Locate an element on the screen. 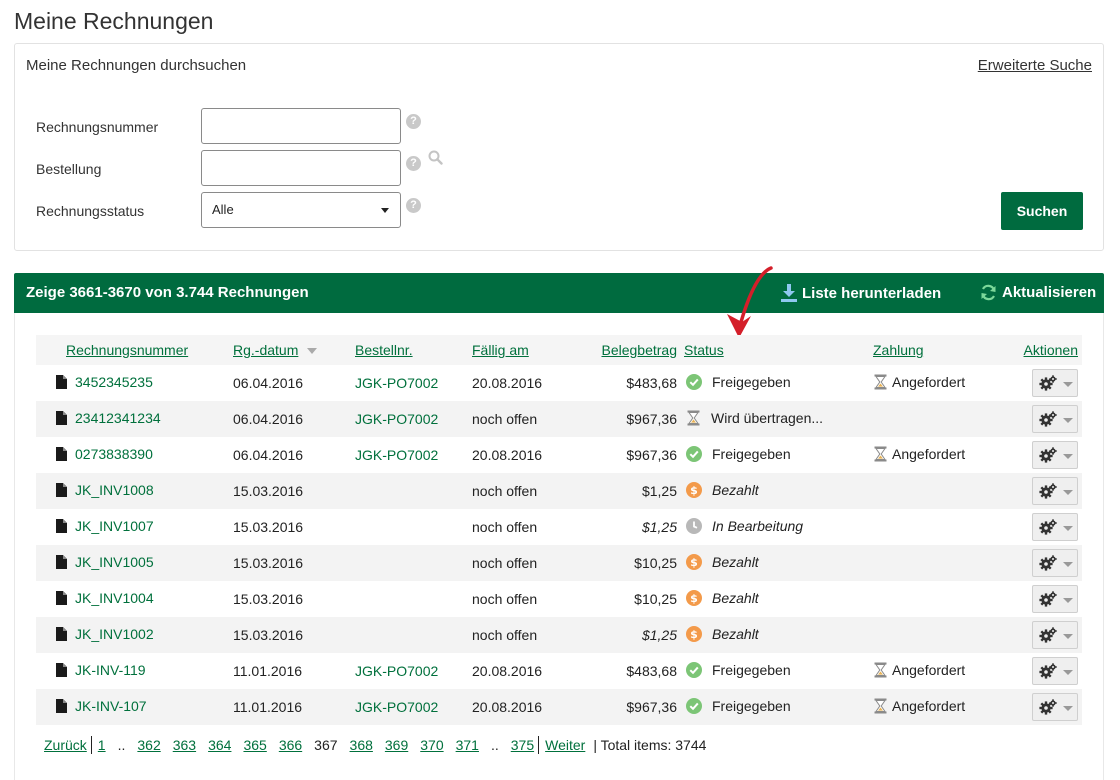 This screenshot has width=1120, height=780. page-title: Meine Rechnungen is located at coordinates (114, 21).